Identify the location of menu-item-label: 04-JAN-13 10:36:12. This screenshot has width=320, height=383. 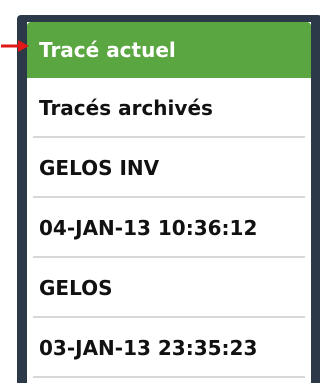
(148, 228).